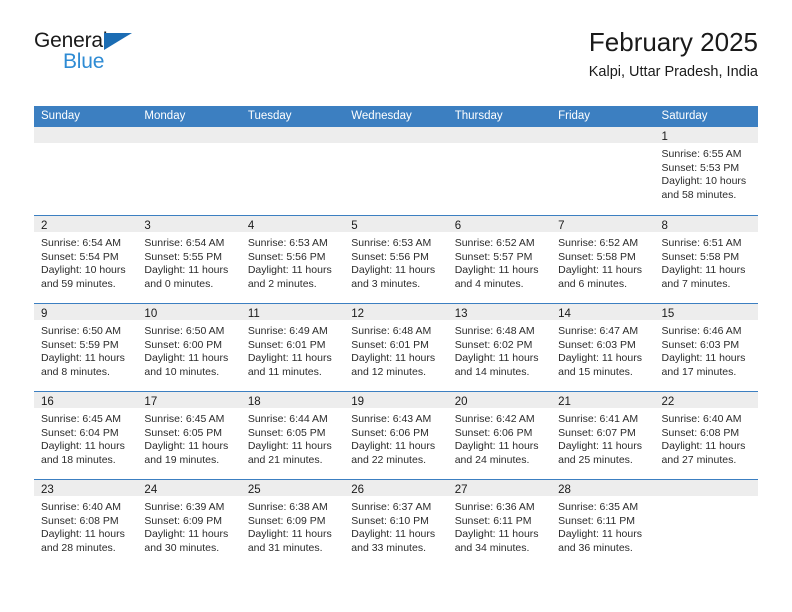 The height and width of the screenshot is (612, 792). What do you see at coordinates (396, 400) in the screenshot?
I see `day-date-band: 19` at bounding box center [396, 400].